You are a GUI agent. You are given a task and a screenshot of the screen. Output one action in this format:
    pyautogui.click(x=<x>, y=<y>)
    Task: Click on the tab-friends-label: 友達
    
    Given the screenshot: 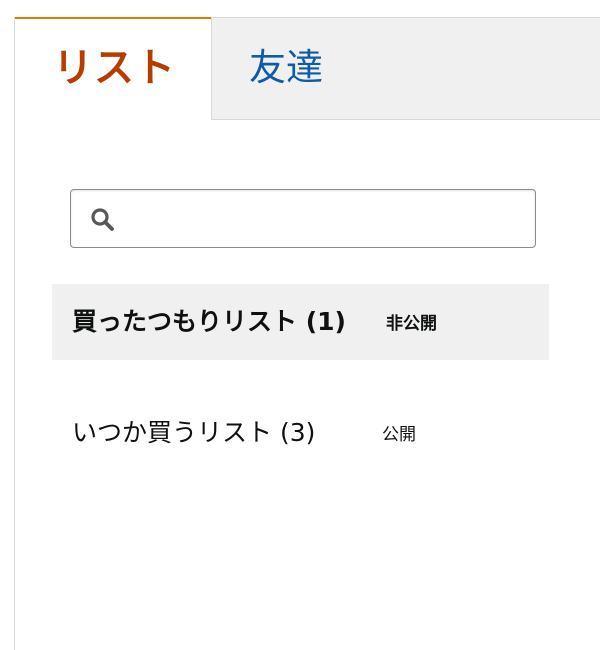 What is the action you would take?
    pyautogui.click(x=286, y=67)
    